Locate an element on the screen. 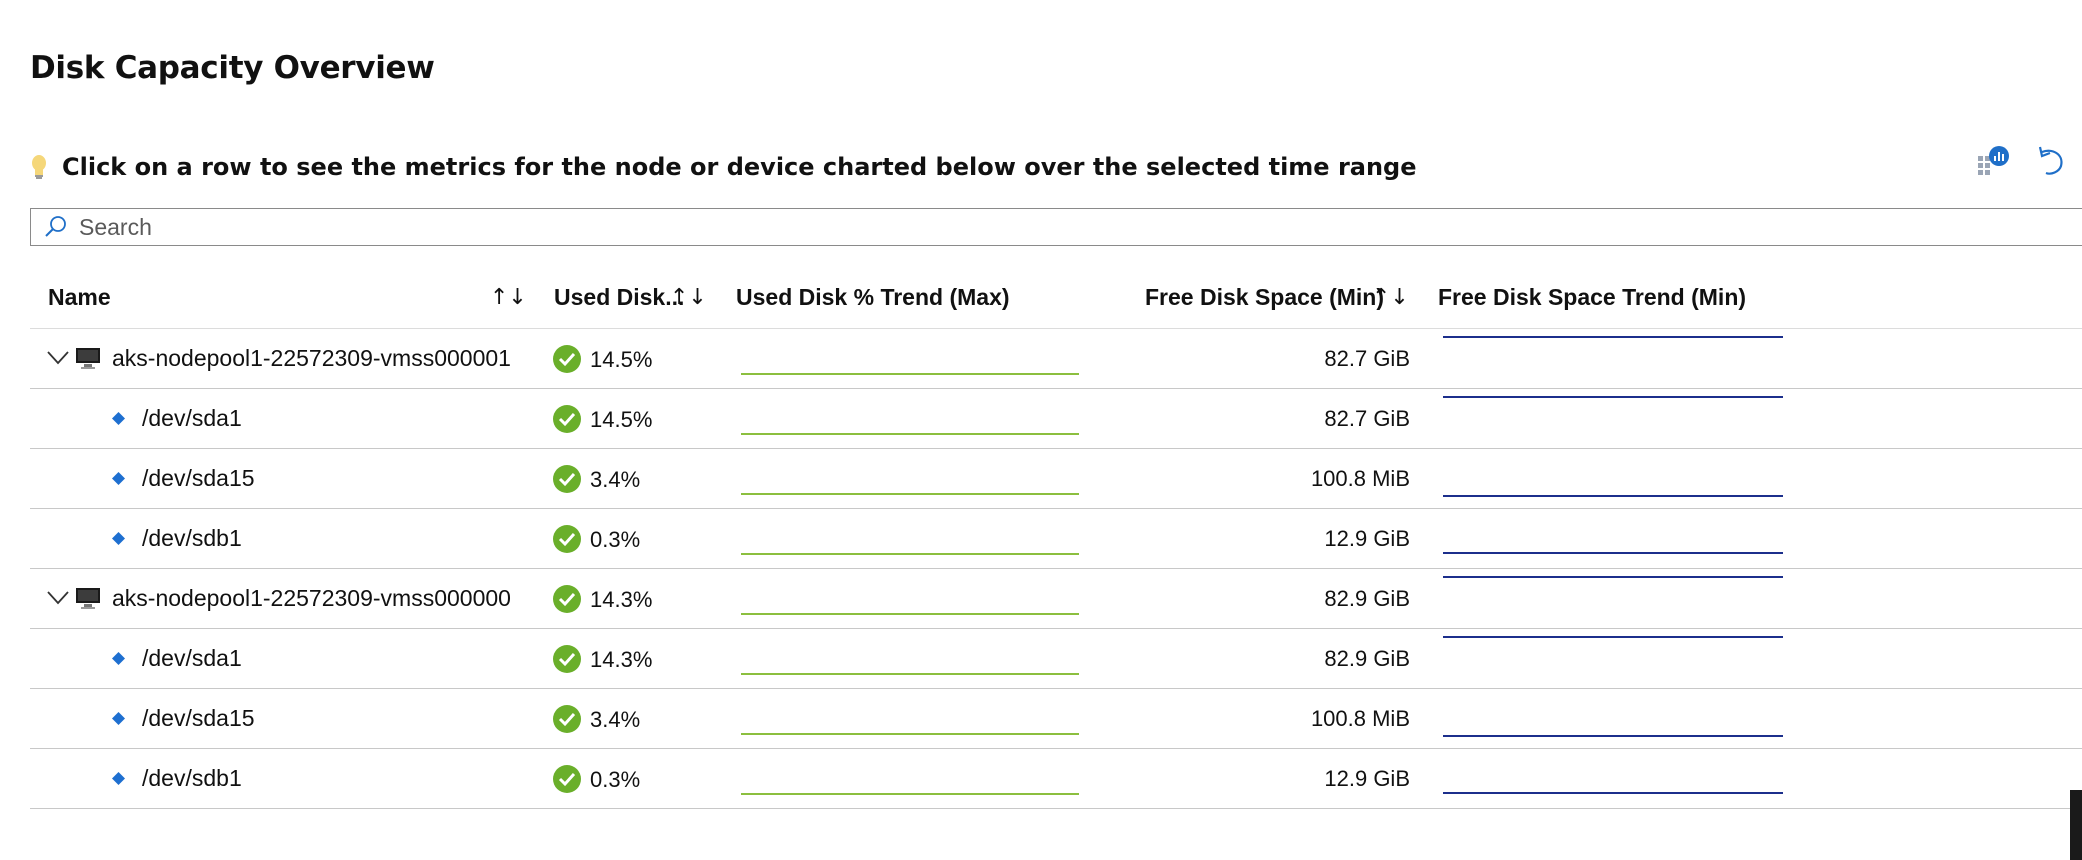  node-name: aks-nodepool1-22572309-vmss000000 is located at coordinates (311, 598).